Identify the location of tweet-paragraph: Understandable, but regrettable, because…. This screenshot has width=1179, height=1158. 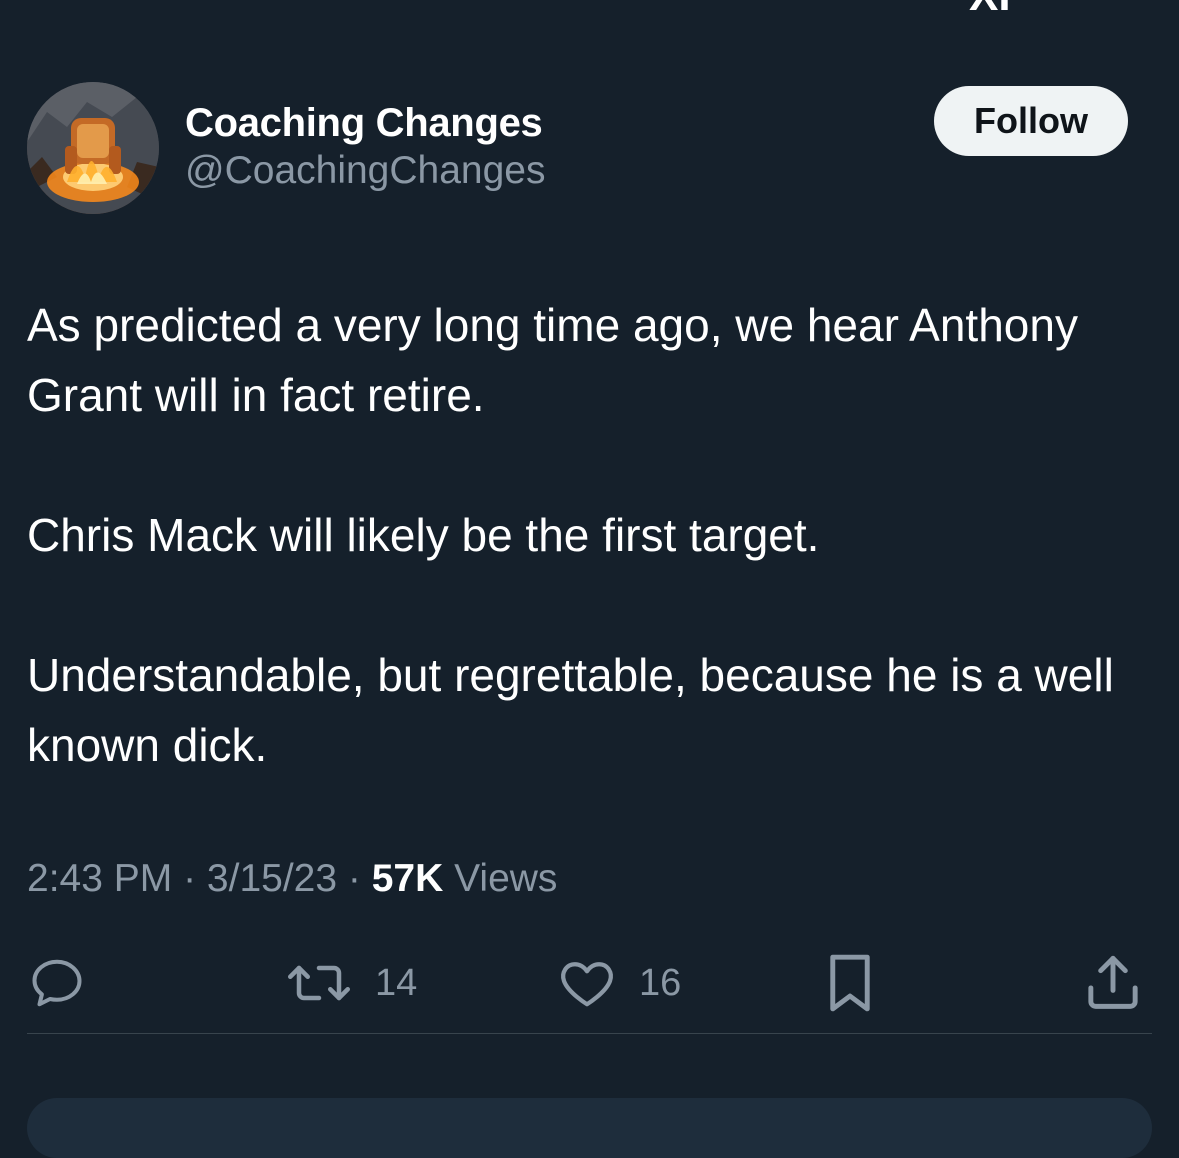
(570, 710).